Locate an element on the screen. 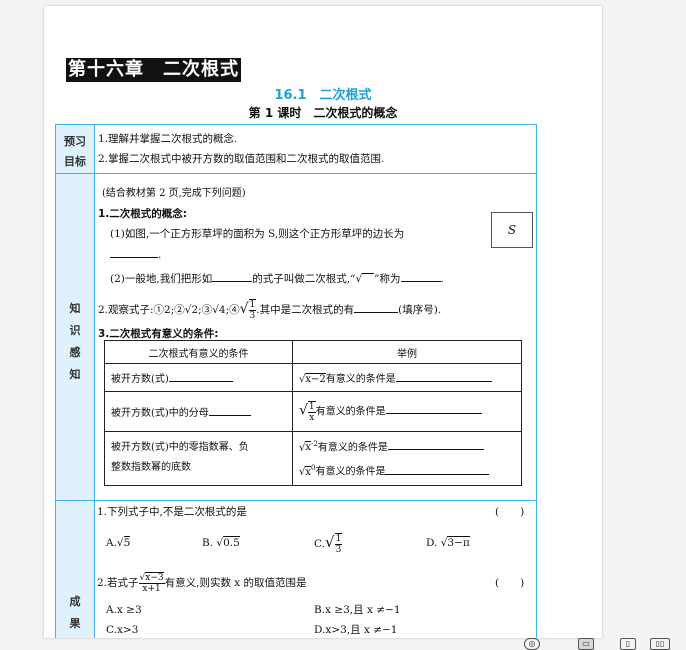 Image resolution: width=686 pixels, height=650 pixels. section-title: 16.1 二次根式 is located at coordinates (323, 95).